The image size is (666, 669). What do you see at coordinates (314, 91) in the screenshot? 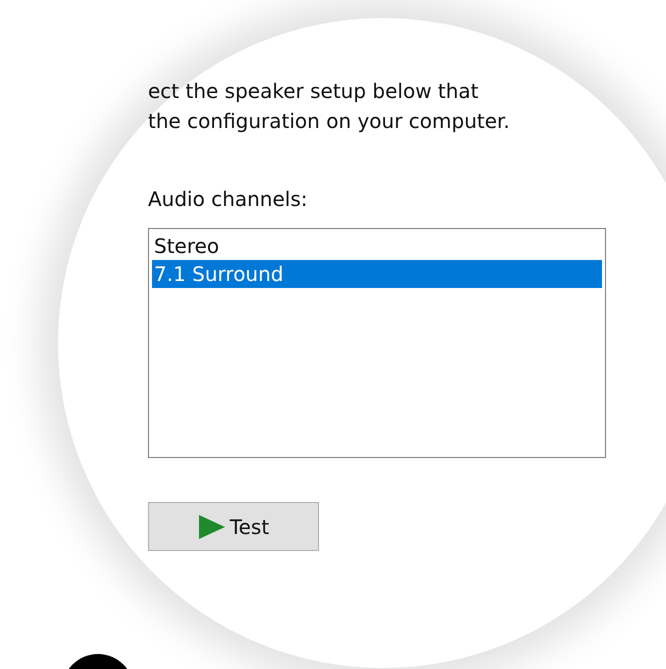
I see `instruction-text: ect the speaker setup below that` at bounding box center [314, 91].